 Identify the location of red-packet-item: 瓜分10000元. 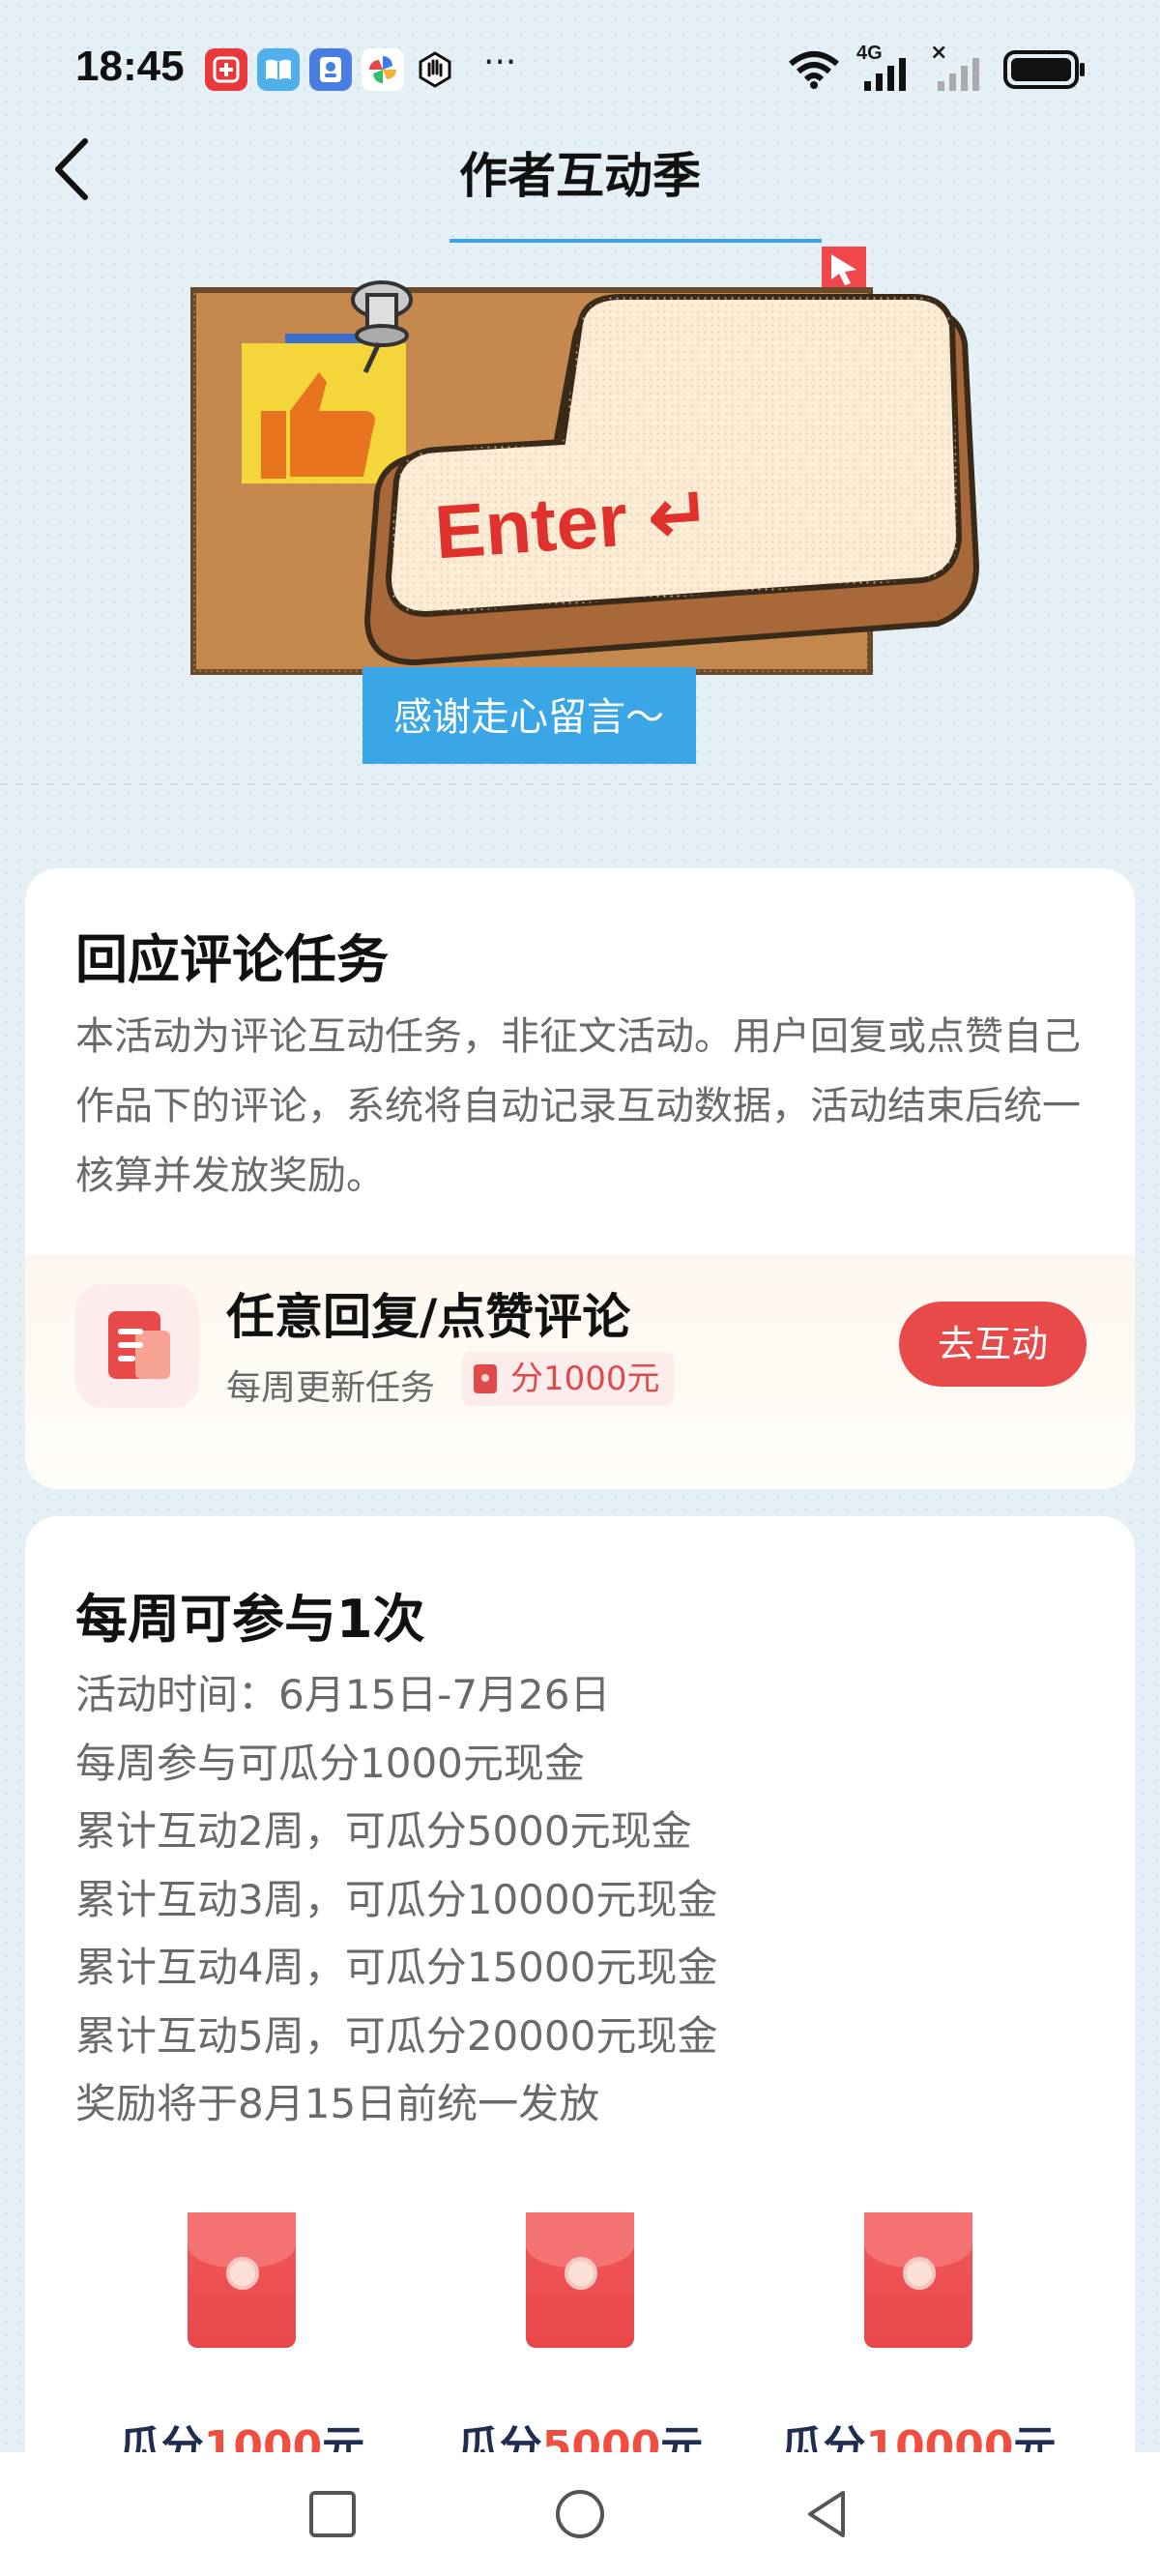
(918, 2343).